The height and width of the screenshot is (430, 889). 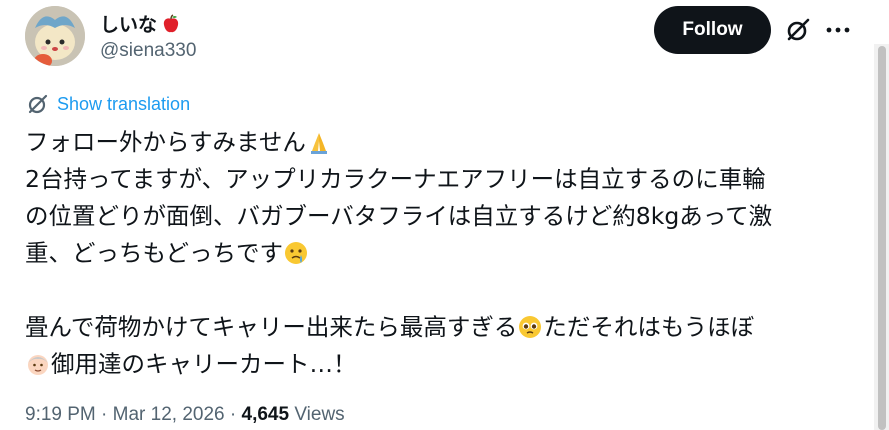 I want to click on views-count: 4,645, so click(x=266, y=414).